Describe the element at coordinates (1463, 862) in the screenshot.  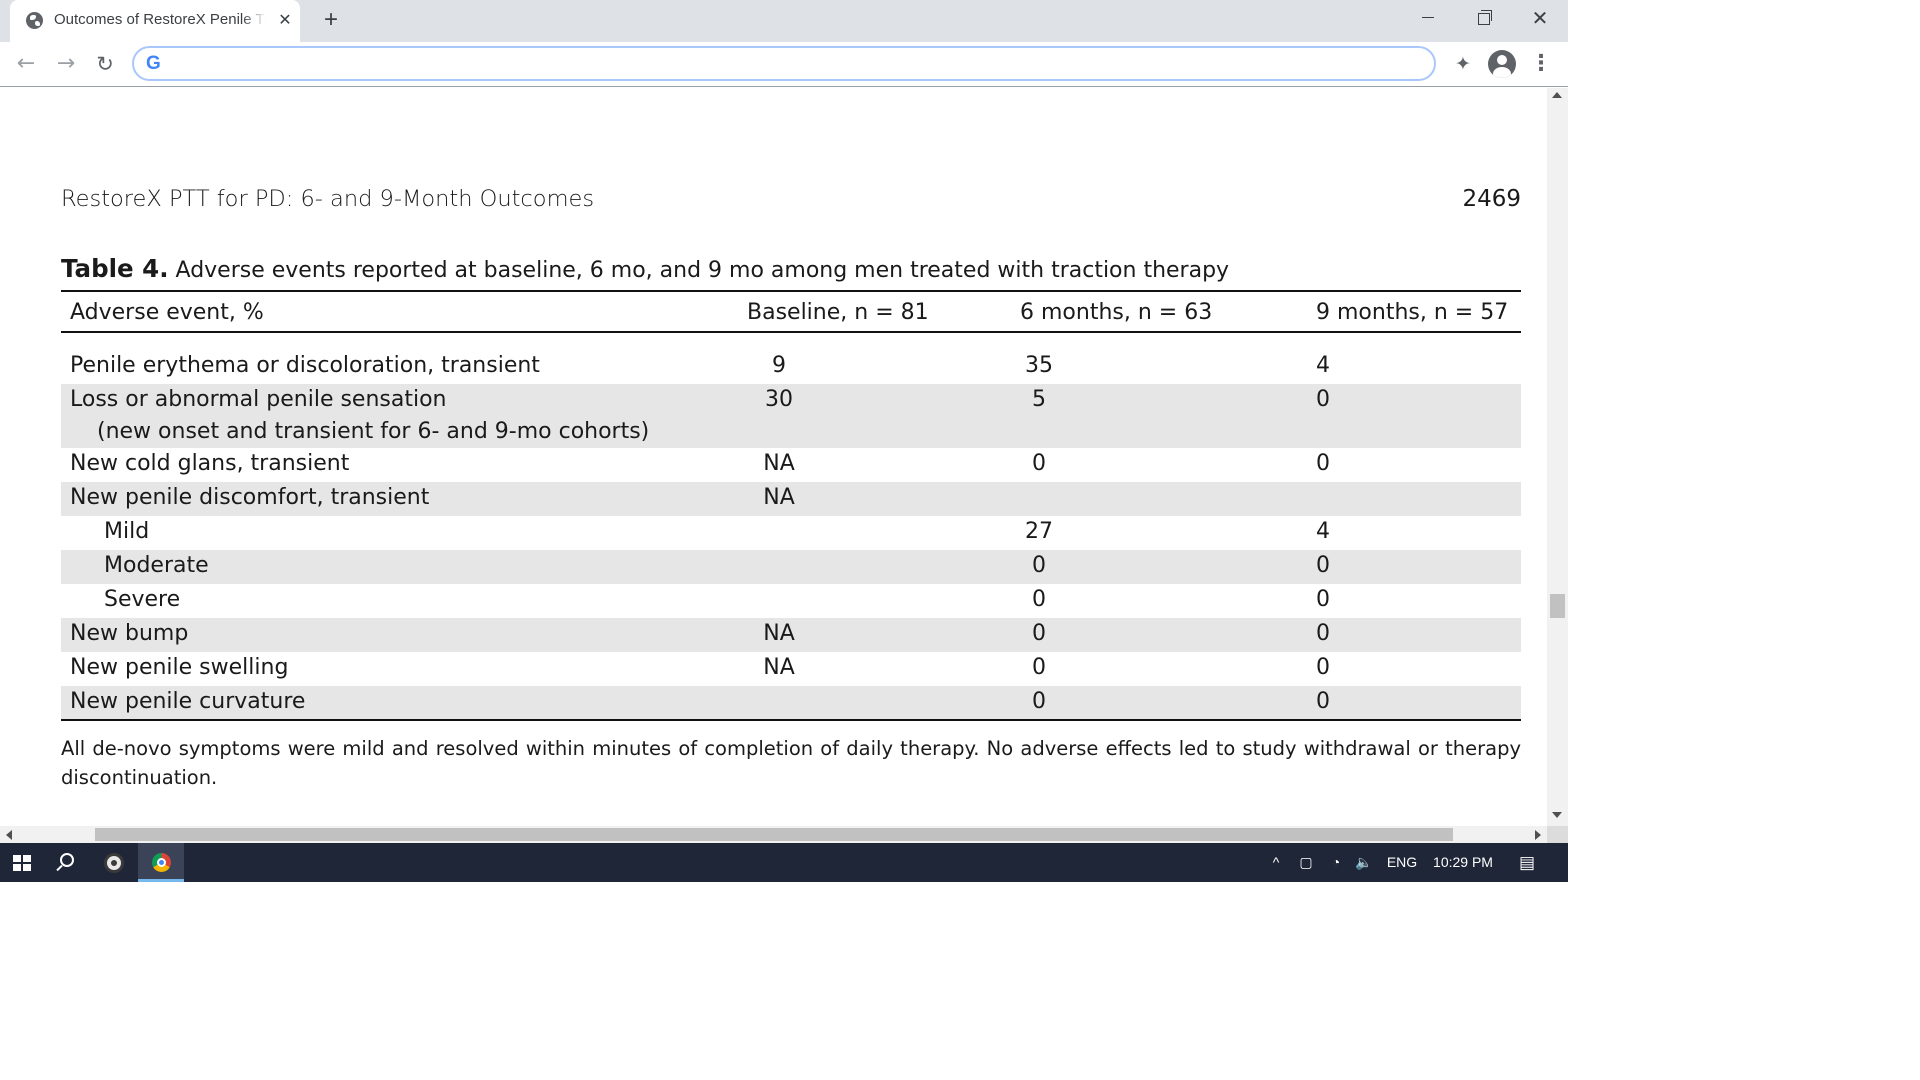
I see `taskbar-clock: 10:29 PM` at that location.